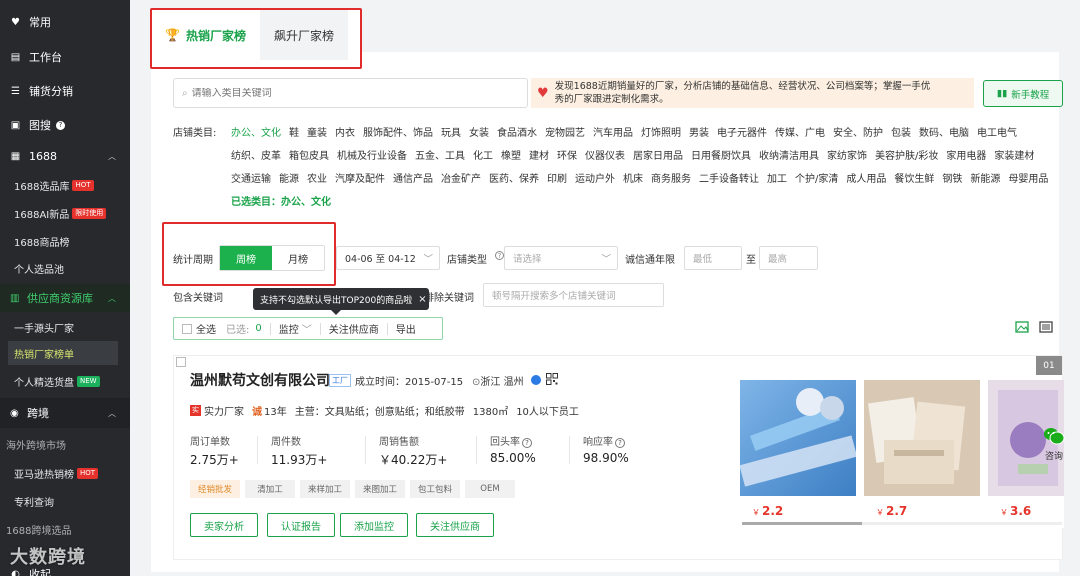 The width and height of the screenshot is (1080, 576). I want to click on category-item: 居家日用品, so click(658, 156).